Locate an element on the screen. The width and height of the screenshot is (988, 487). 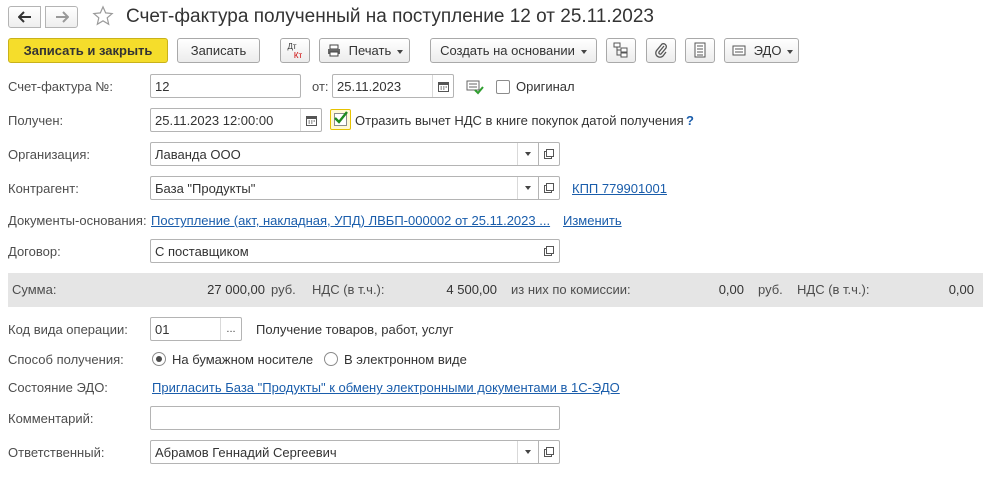
received-label: Получен: is located at coordinates (36, 120).